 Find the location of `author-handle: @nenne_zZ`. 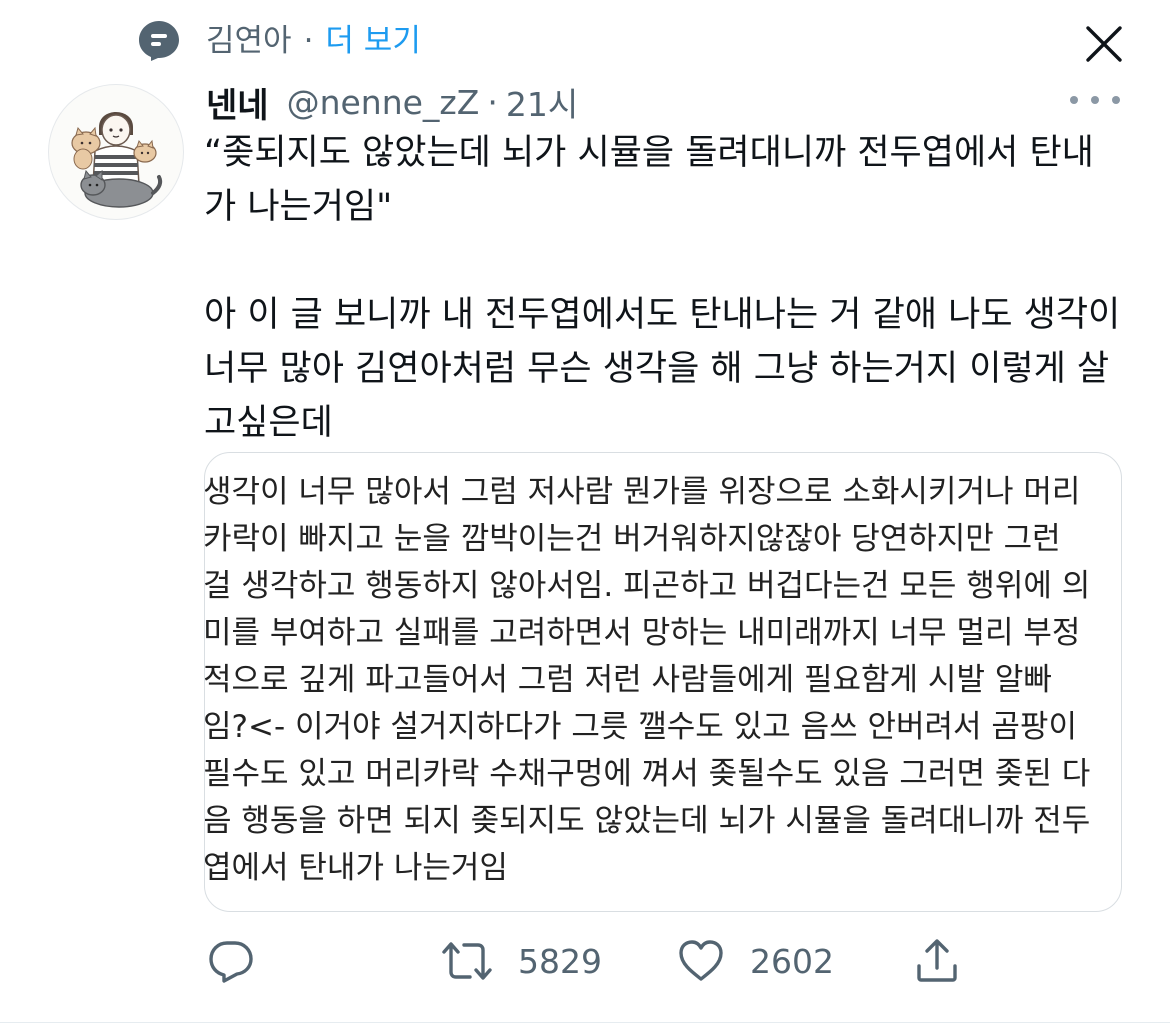

author-handle: @nenne_zZ is located at coordinates (383, 102).